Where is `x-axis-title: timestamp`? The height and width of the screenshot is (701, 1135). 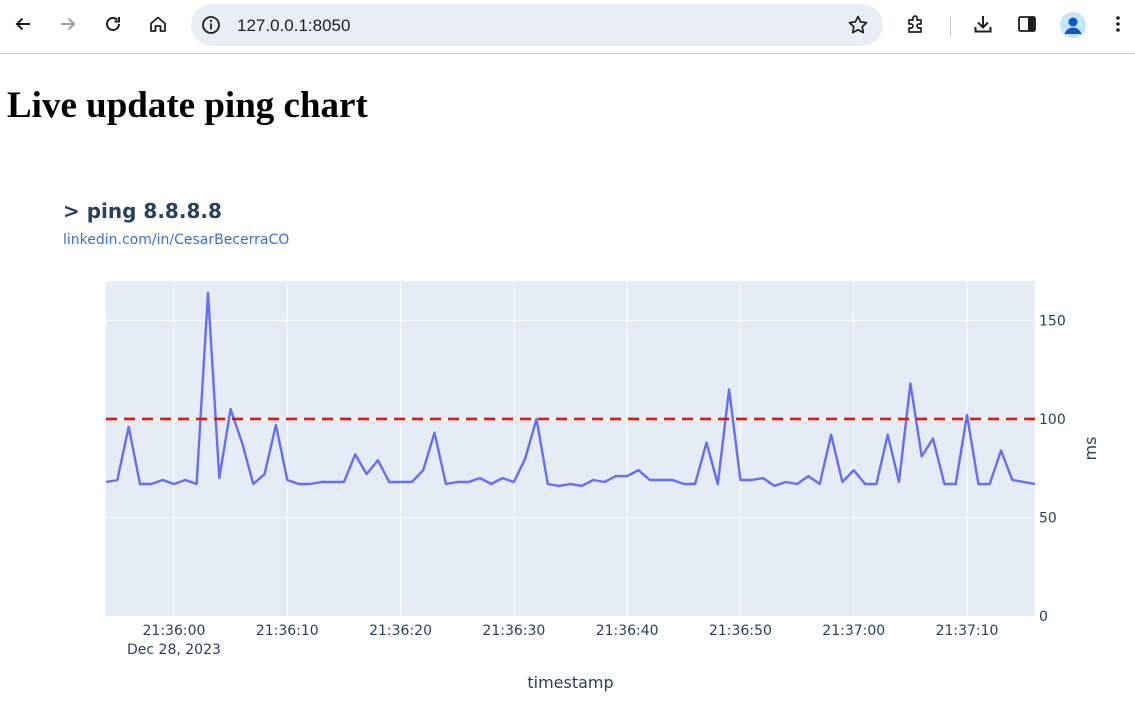
x-axis-title: timestamp is located at coordinates (570, 682).